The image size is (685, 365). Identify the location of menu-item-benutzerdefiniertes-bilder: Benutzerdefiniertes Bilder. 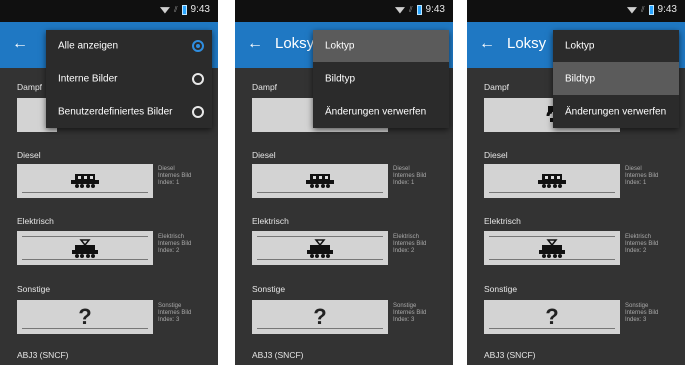
(129, 111).